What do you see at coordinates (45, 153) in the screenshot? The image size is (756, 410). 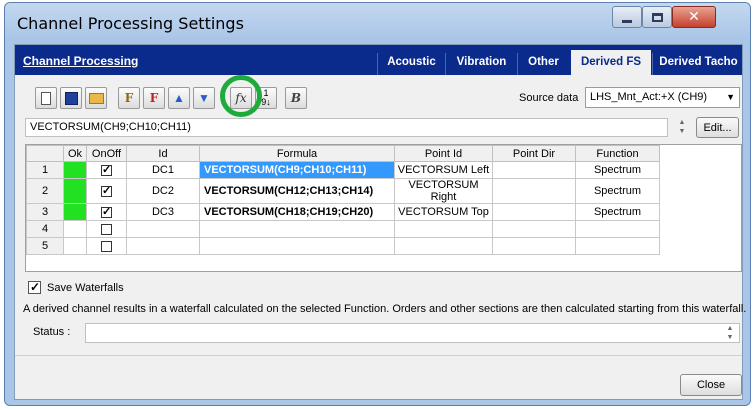 I see `column-header-rownum` at bounding box center [45, 153].